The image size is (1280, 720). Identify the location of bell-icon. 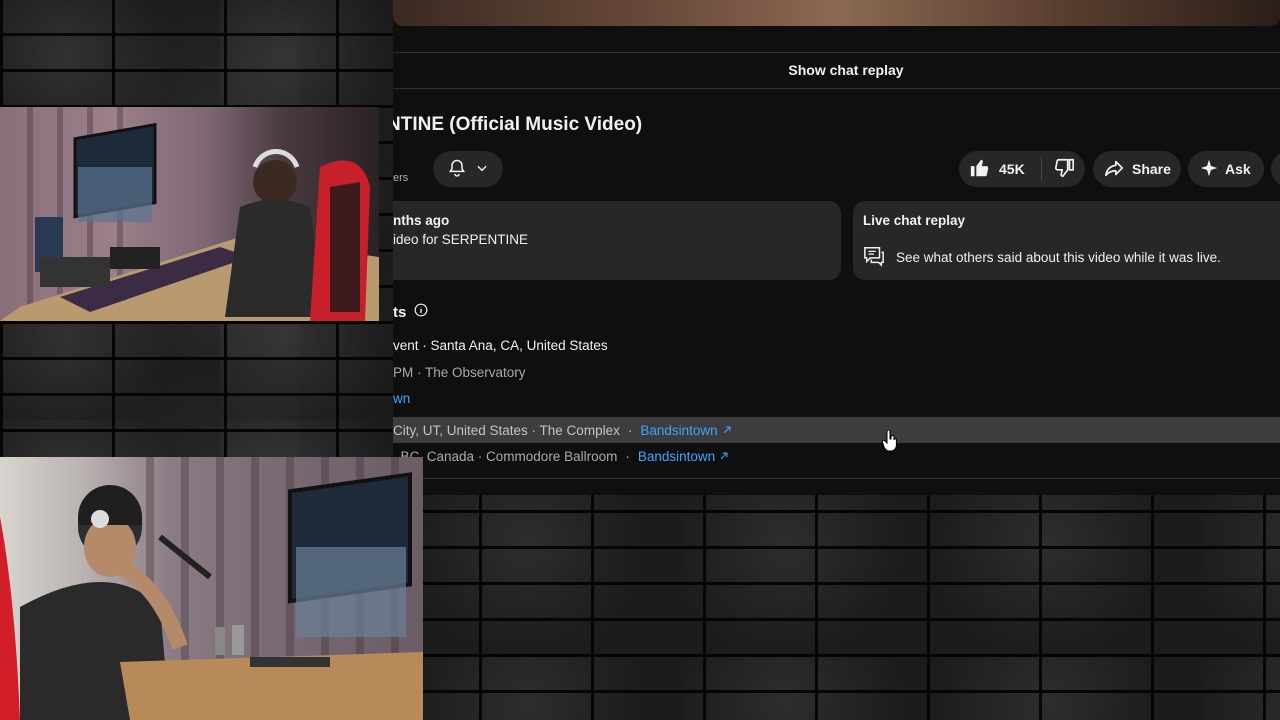
(457, 169).